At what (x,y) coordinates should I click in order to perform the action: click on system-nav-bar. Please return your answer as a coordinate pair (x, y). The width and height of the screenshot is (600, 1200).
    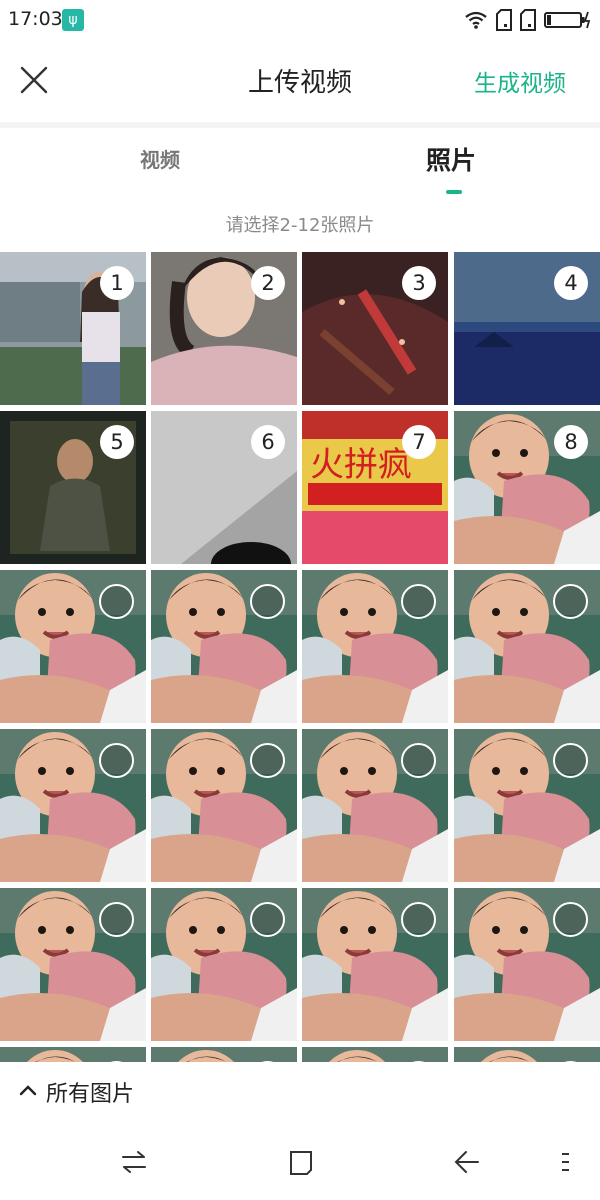
    Looking at the image, I should click on (300, 1160).